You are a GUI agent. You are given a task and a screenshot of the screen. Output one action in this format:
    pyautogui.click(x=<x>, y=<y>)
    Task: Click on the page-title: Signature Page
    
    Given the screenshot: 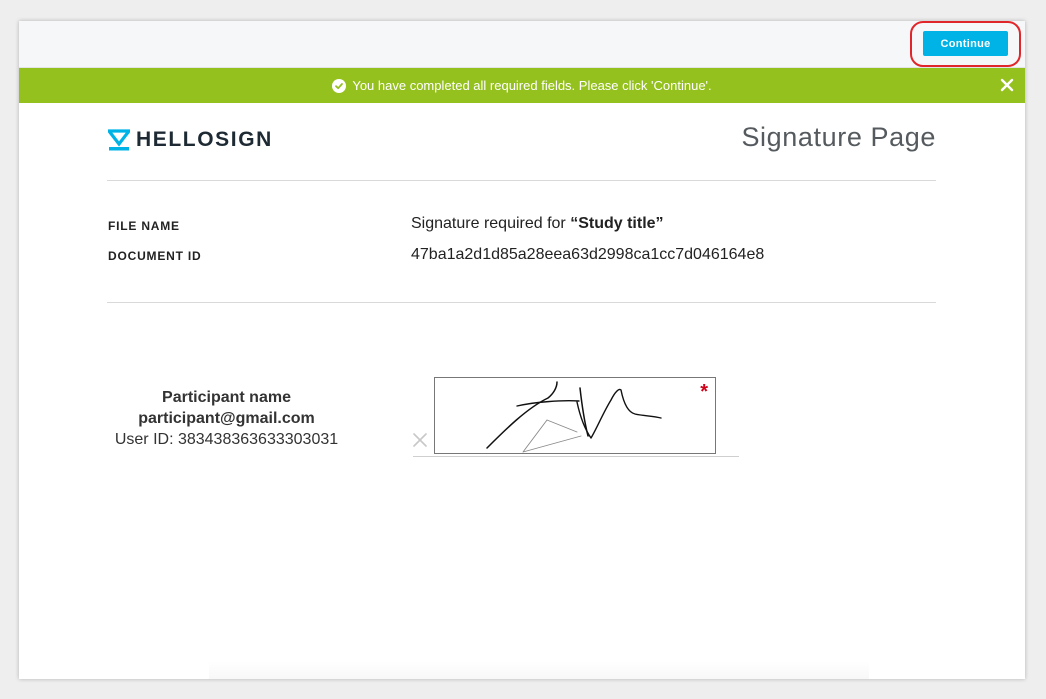 What is the action you would take?
    pyautogui.click(x=838, y=137)
    